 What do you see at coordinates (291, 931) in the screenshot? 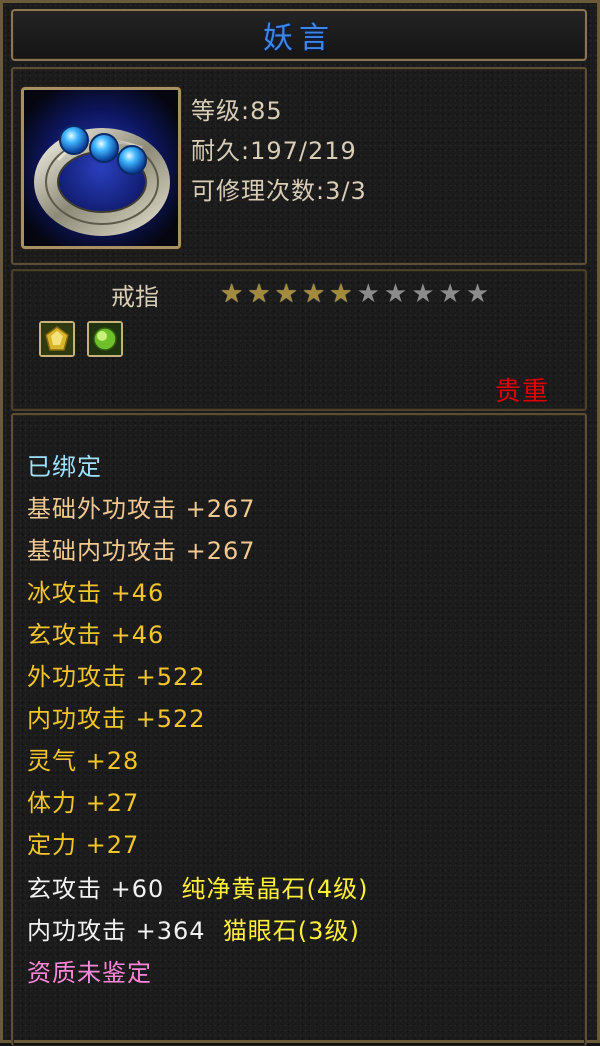
I see `gem-name: 猫眼石(3级)` at bounding box center [291, 931].